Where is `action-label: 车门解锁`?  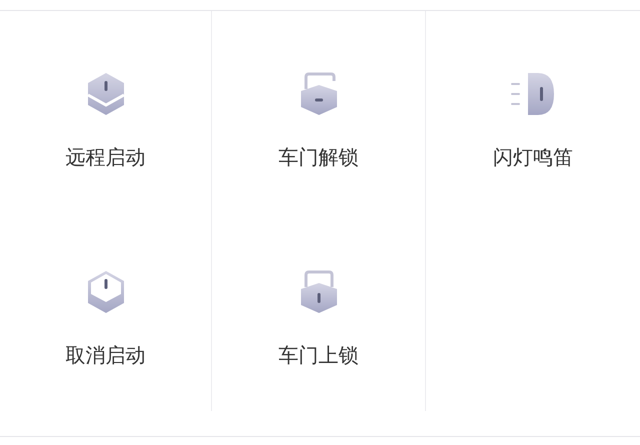 action-label: 车门解锁 is located at coordinates (318, 157).